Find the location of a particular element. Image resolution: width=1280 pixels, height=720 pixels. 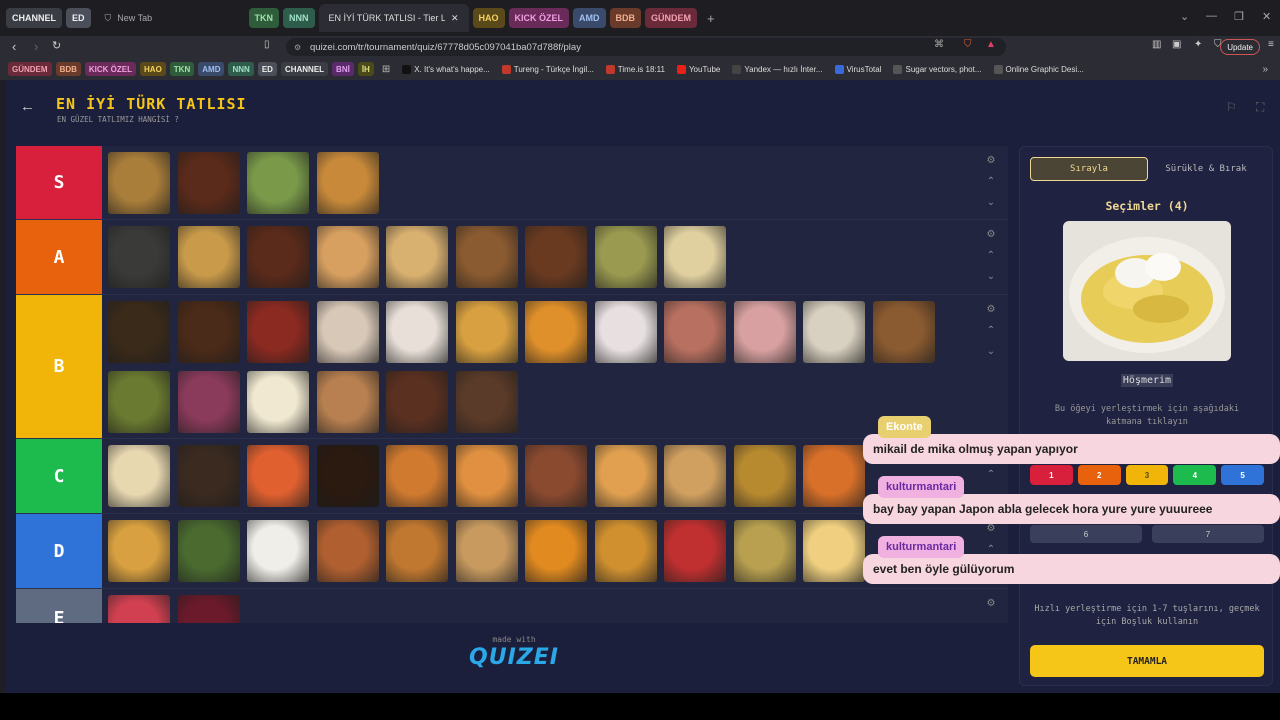

tab-group-channel: CHANNEL is located at coordinates (34, 18).